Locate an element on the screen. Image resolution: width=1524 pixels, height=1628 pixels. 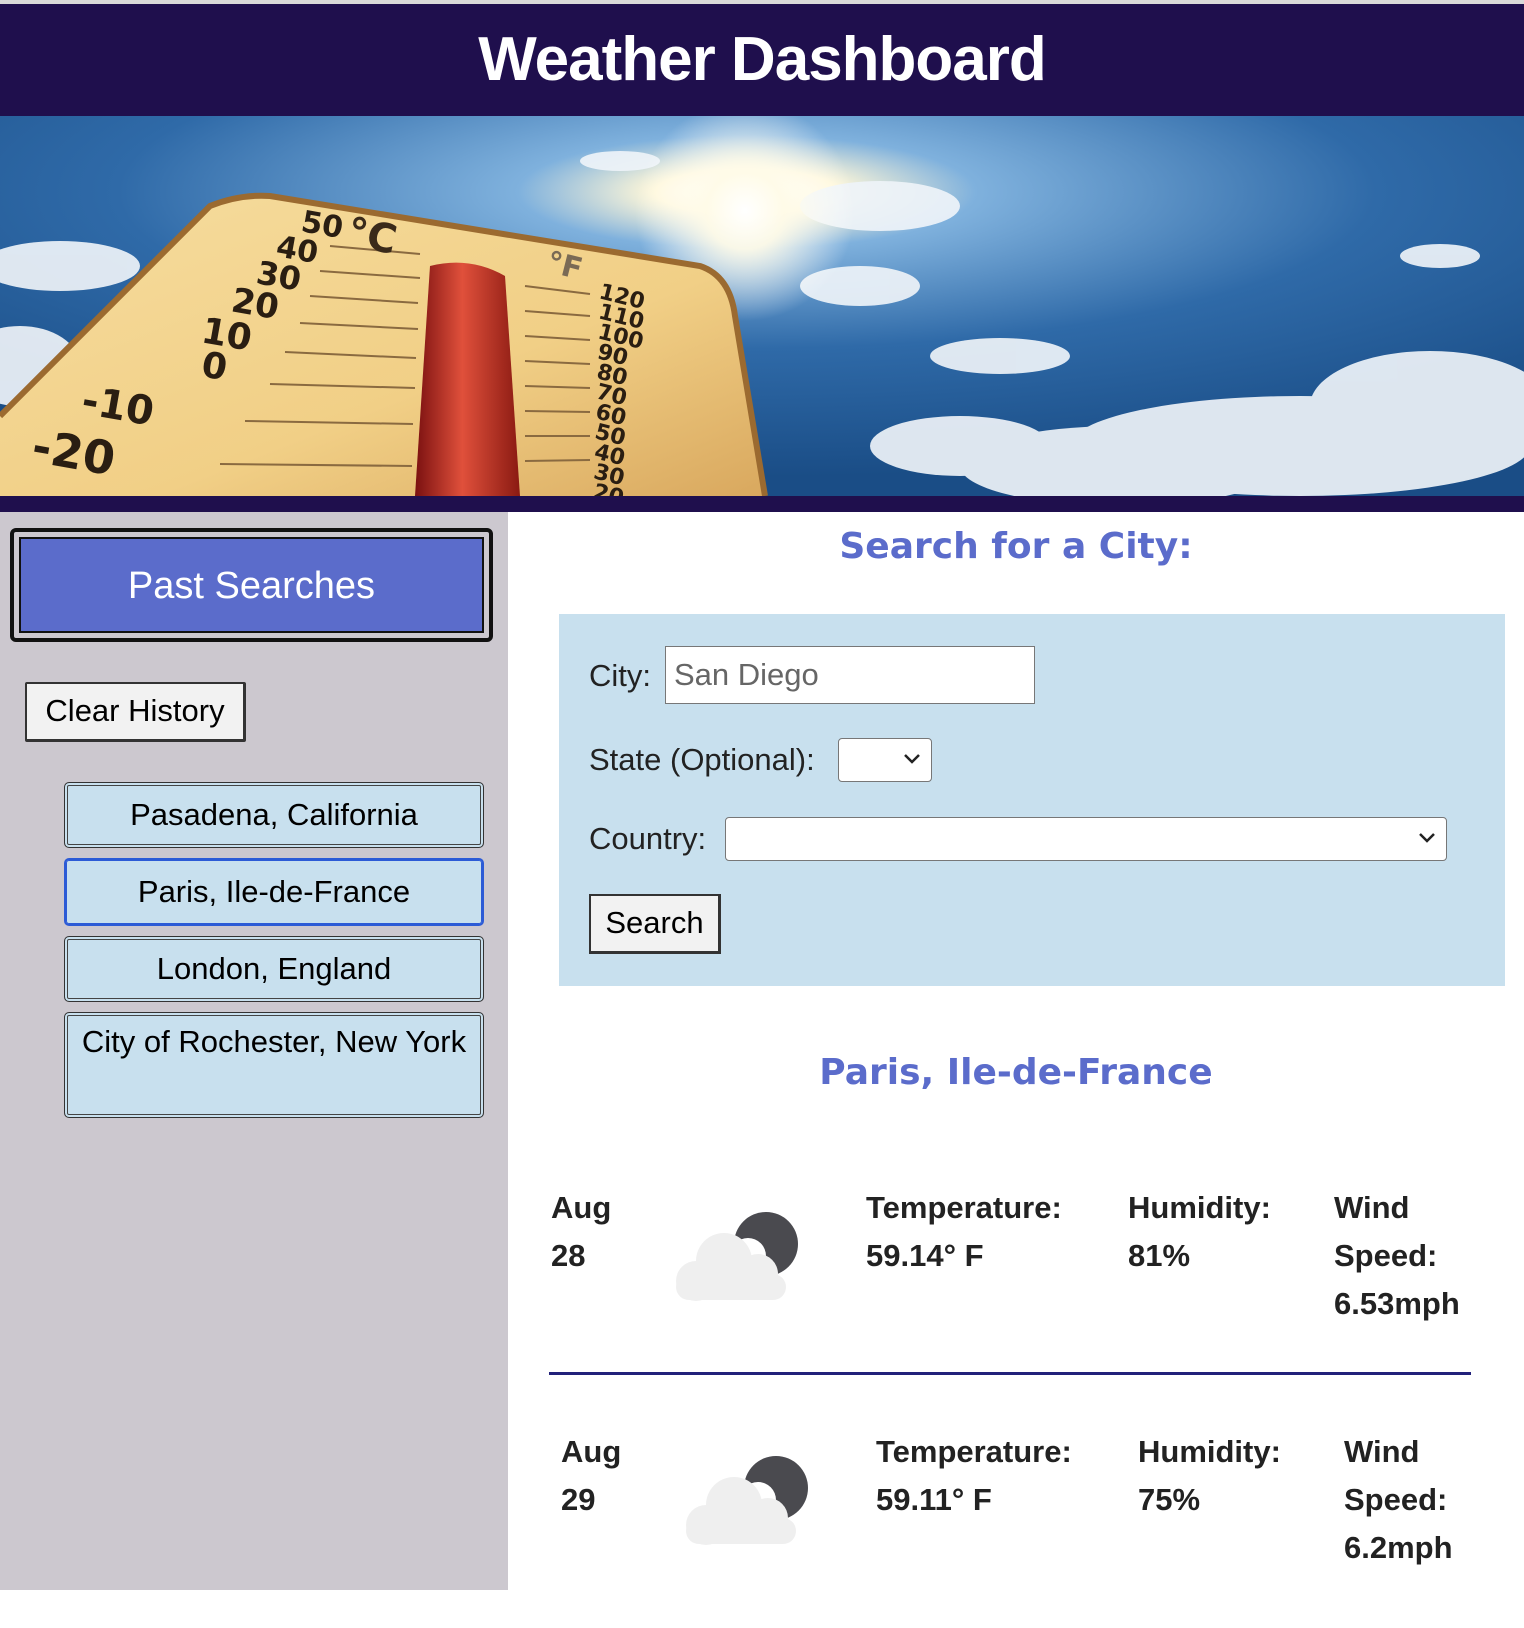
forecast-date: Aug 28 is located at coordinates (591, 1232).